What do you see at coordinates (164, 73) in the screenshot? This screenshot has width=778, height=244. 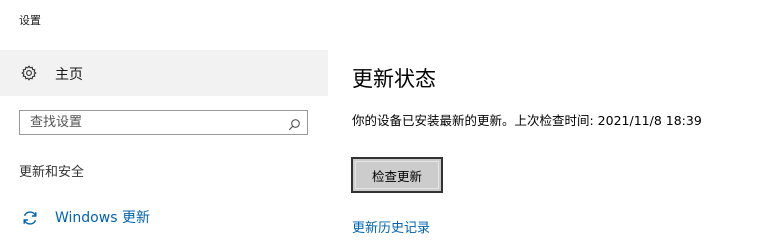 I see `sidebar-item-home: 主页` at bounding box center [164, 73].